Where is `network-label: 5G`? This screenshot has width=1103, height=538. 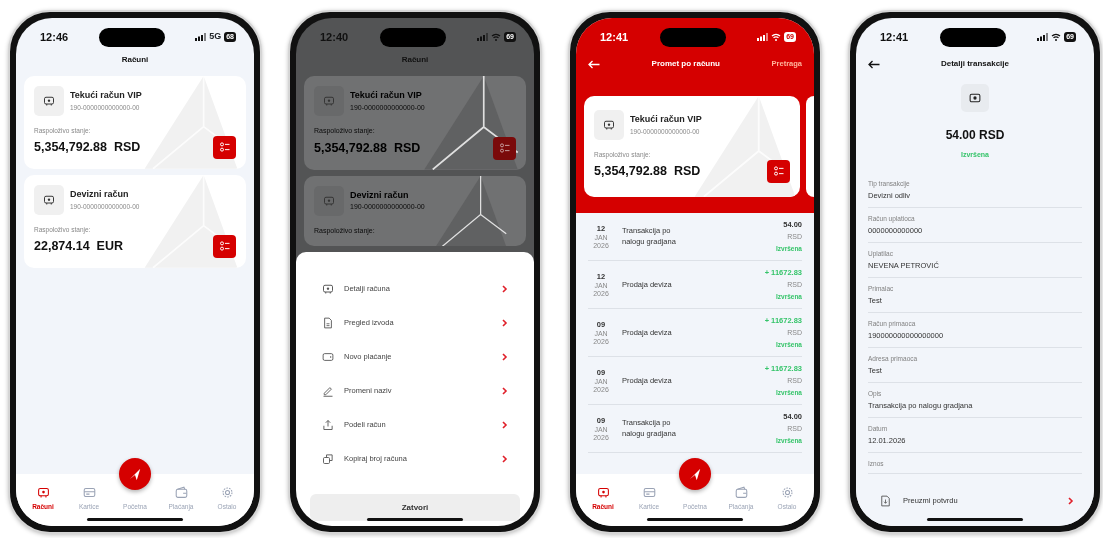 network-label: 5G is located at coordinates (215, 37).